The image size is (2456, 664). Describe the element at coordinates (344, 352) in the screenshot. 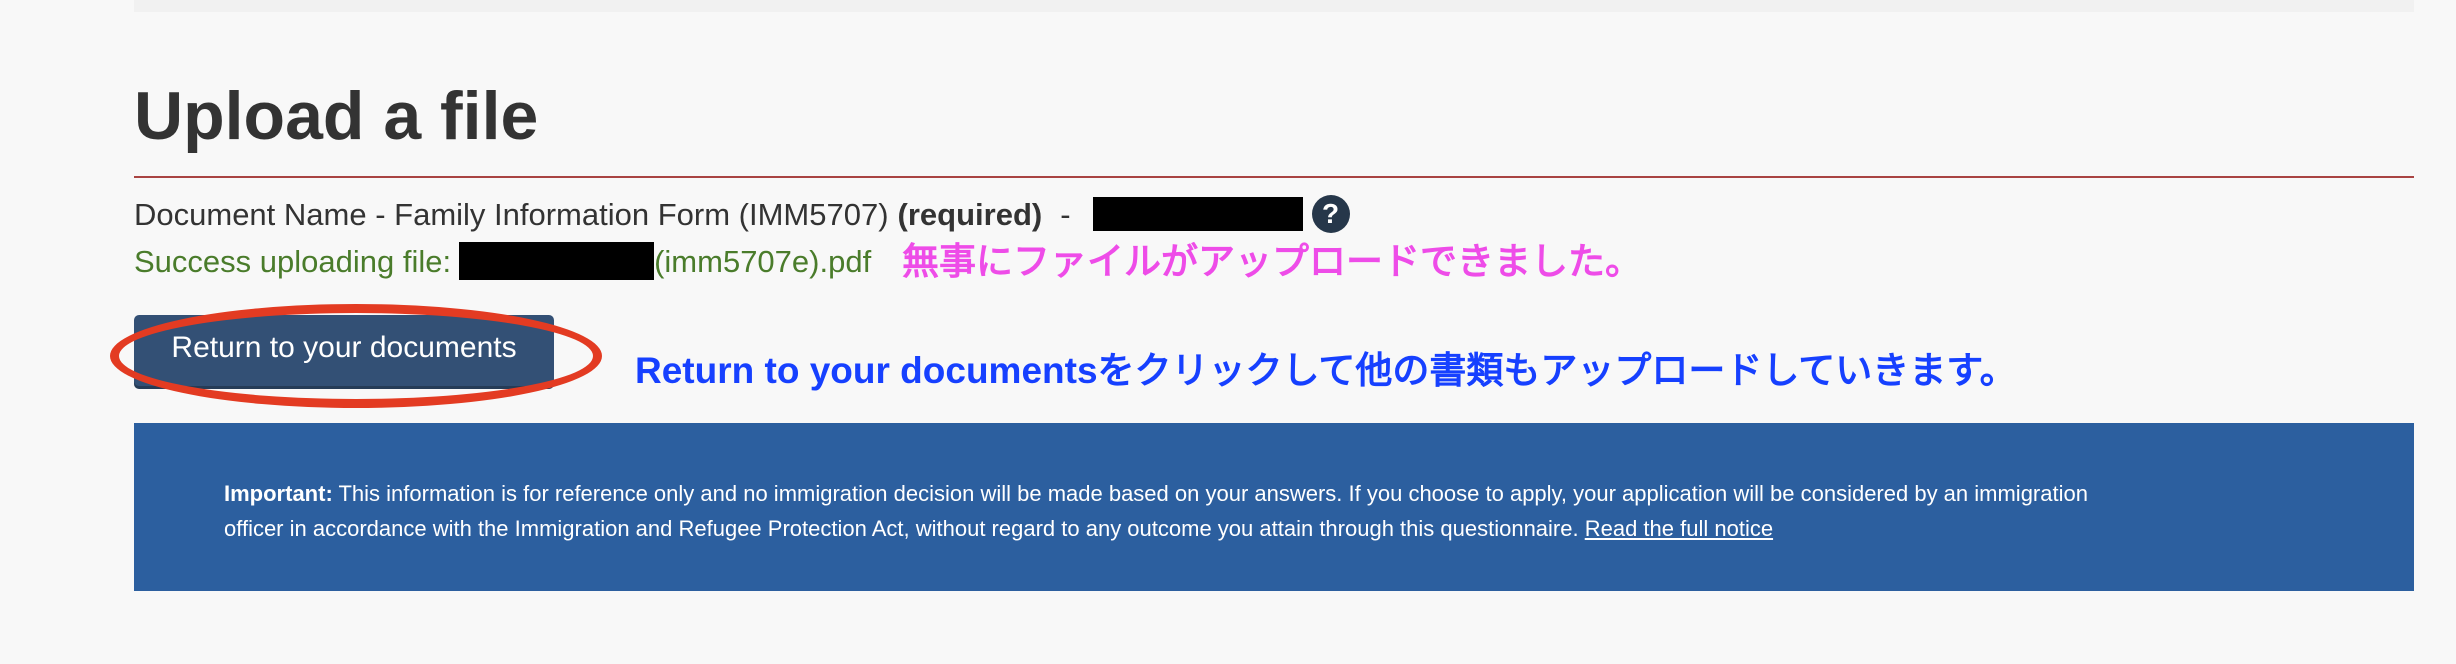

I see `return-to-documents-button: Return to your documents` at that location.